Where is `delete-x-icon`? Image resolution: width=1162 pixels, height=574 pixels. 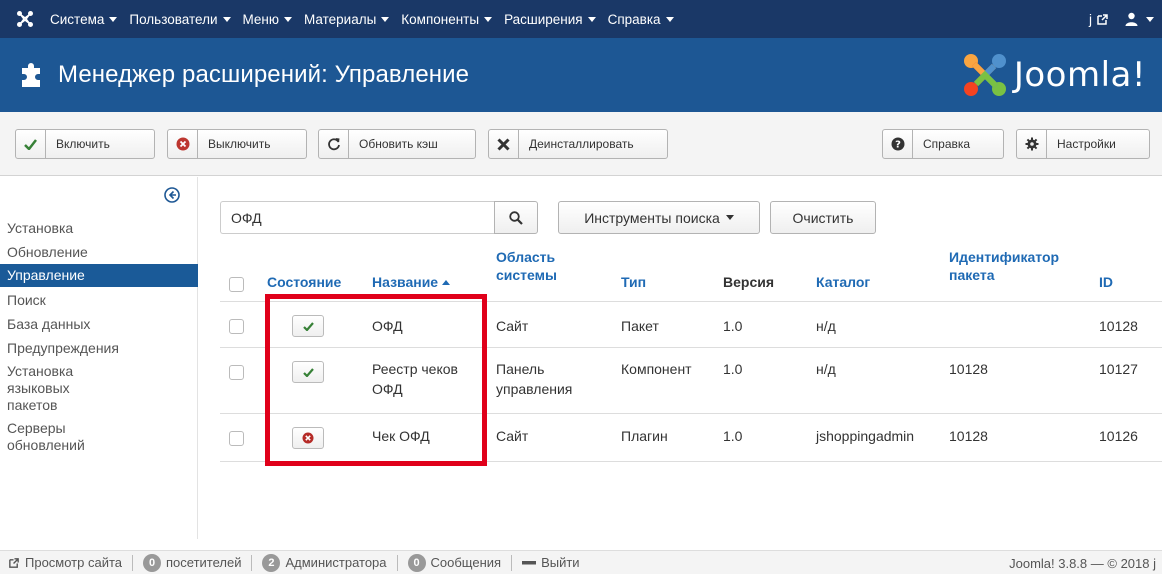
delete-x-icon is located at coordinates (503, 144).